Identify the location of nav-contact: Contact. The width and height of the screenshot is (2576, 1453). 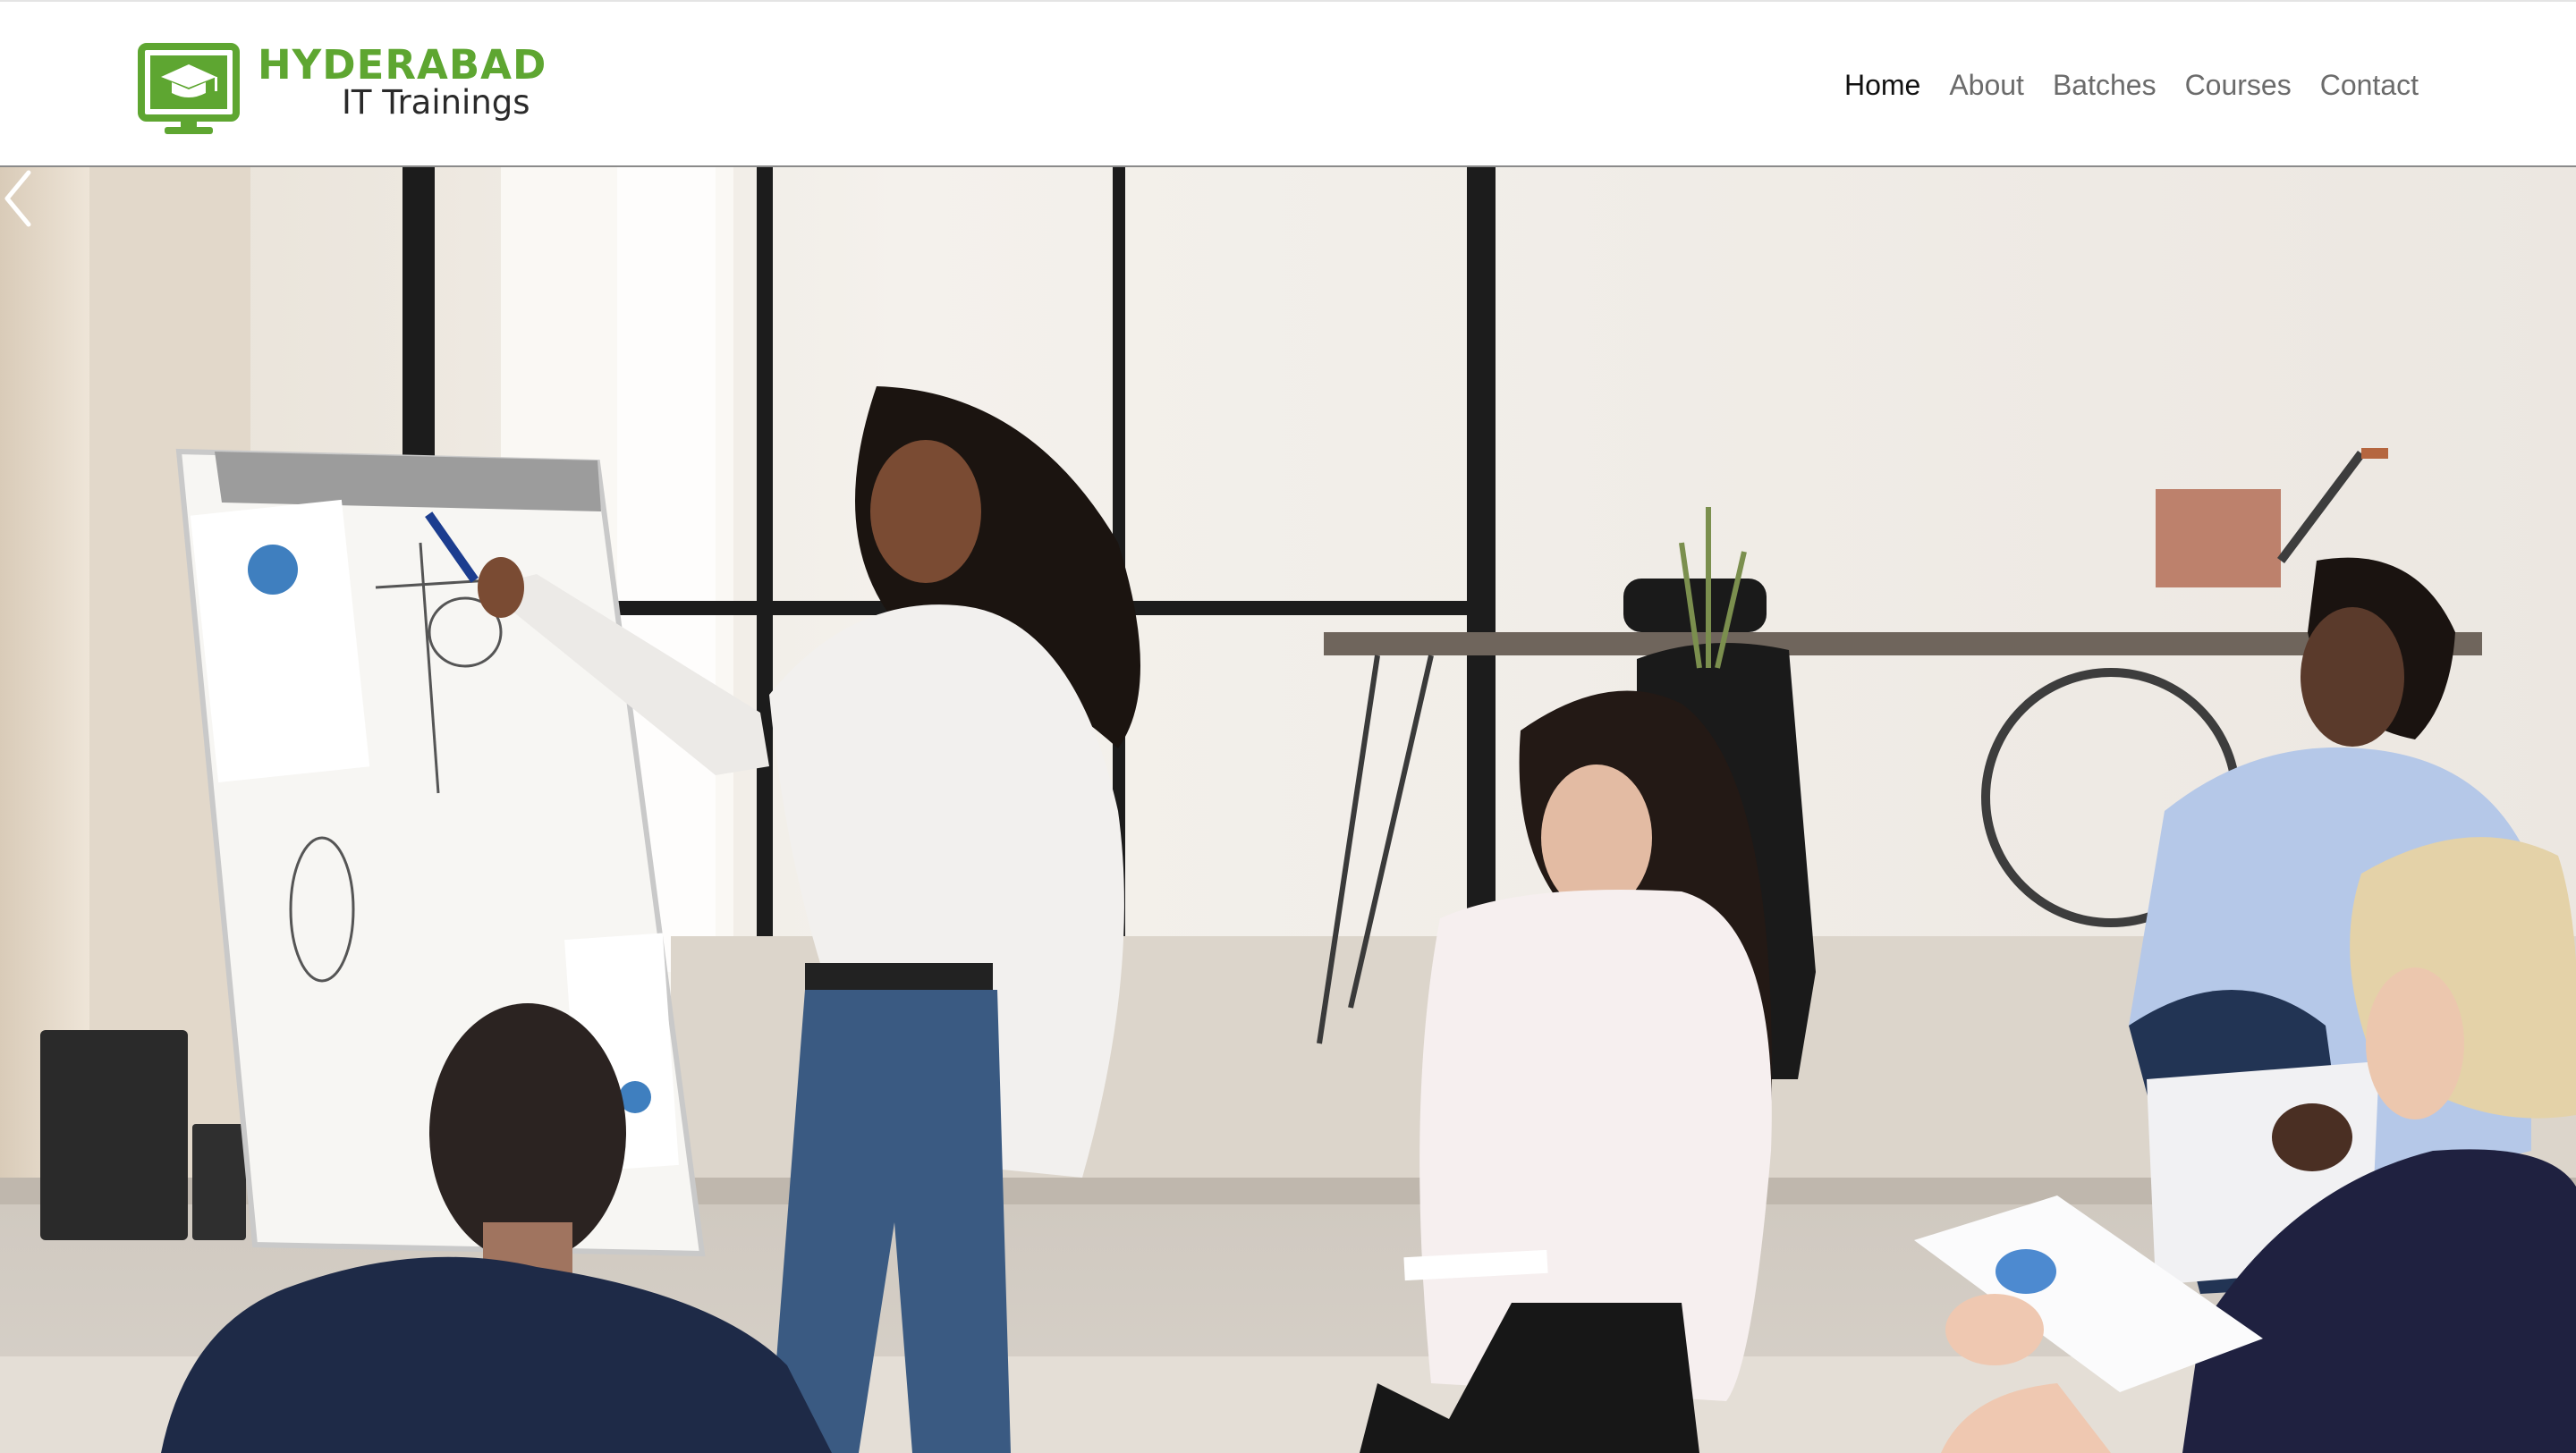
(2369, 85).